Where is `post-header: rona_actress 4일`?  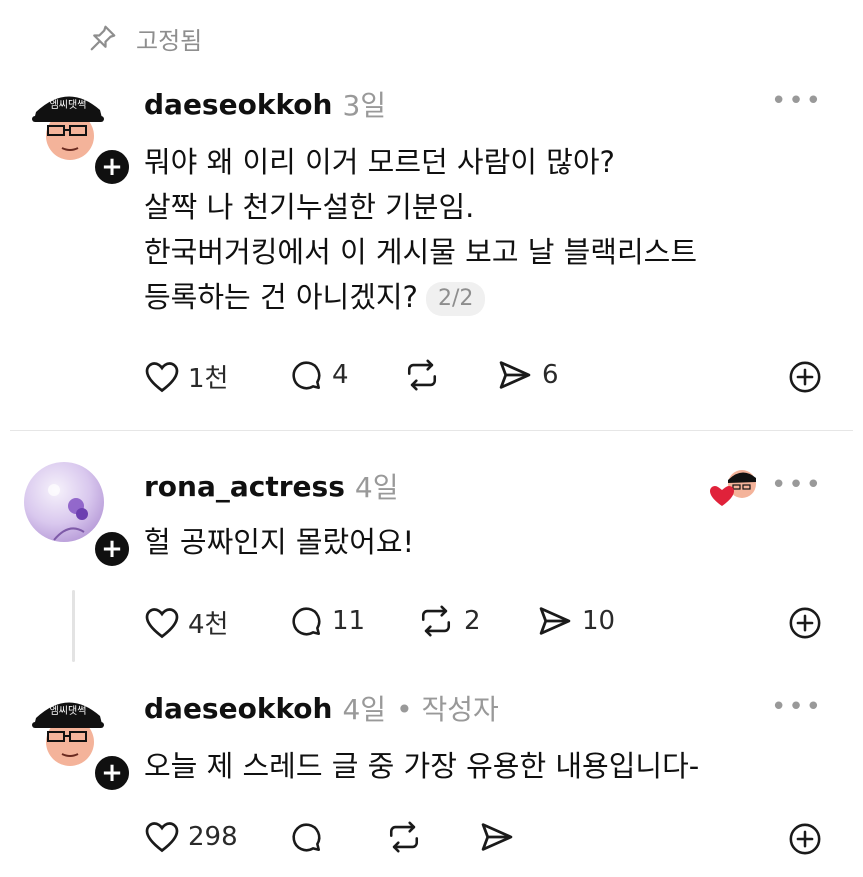 post-header: rona_actress 4일 is located at coordinates (271, 486).